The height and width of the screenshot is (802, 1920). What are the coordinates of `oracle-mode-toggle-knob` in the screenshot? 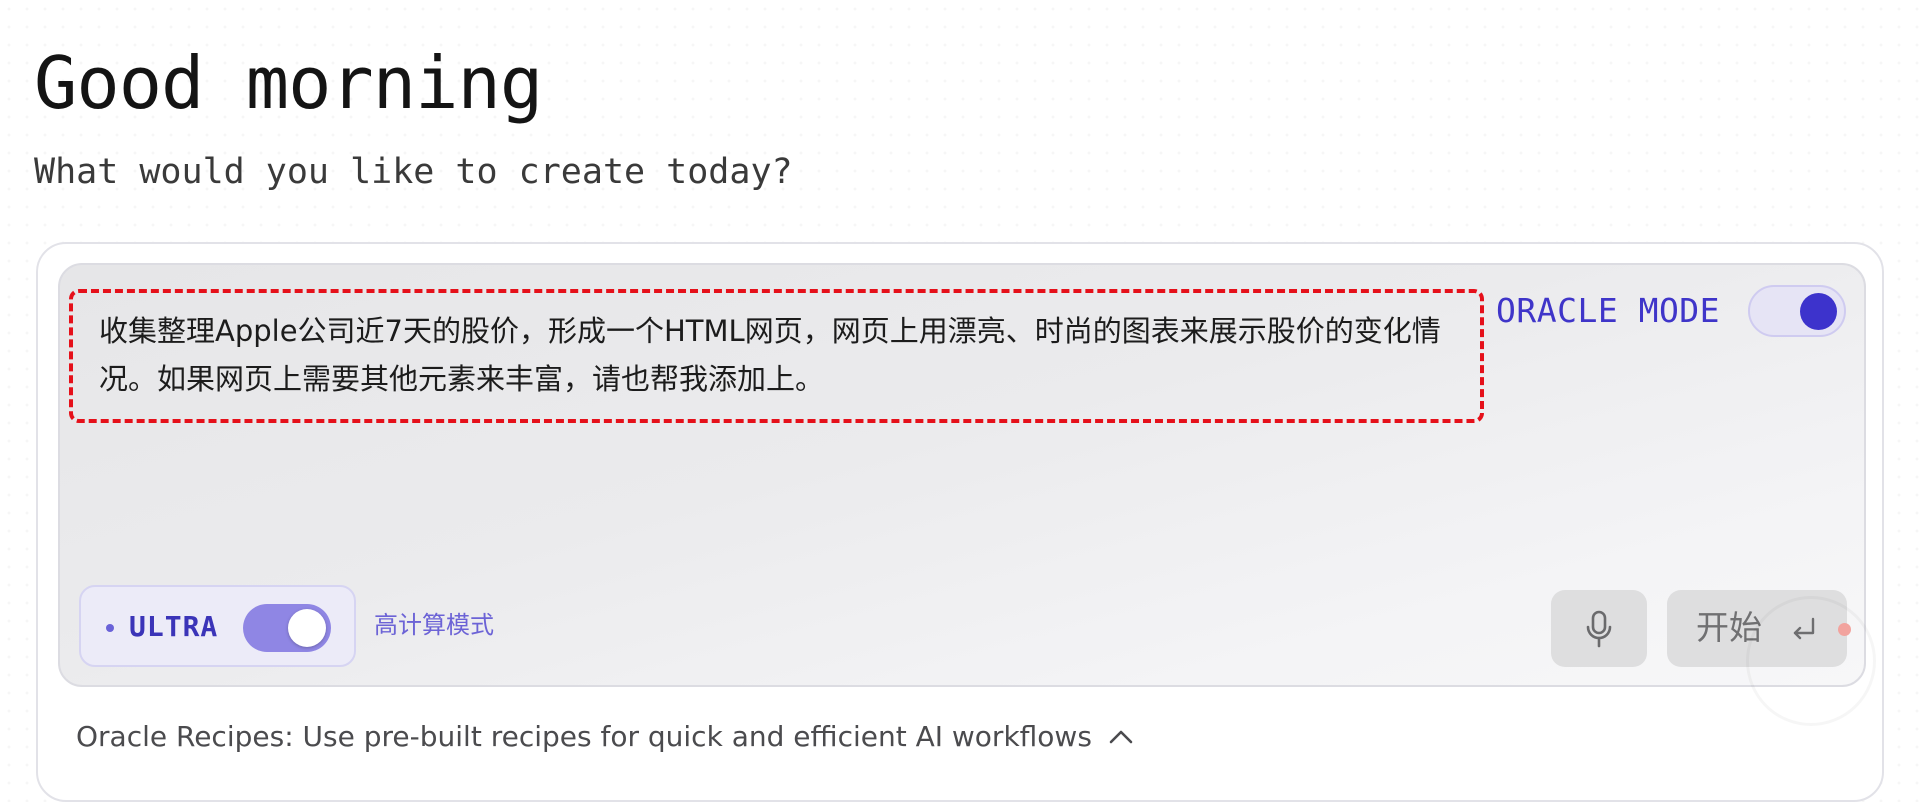 It's located at (1818, 311).